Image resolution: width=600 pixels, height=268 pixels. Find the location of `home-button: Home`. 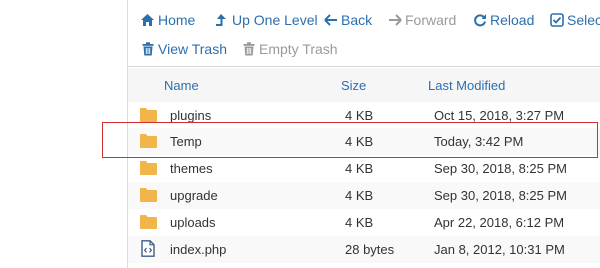

home-button: Home is located at coordinates (167, 20).